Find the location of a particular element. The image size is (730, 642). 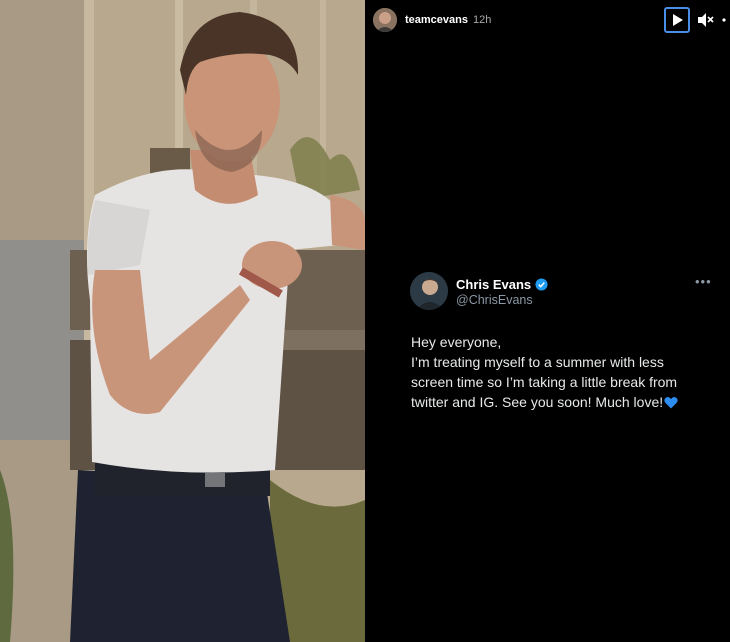

play-button is located at coordinates (677, 20).